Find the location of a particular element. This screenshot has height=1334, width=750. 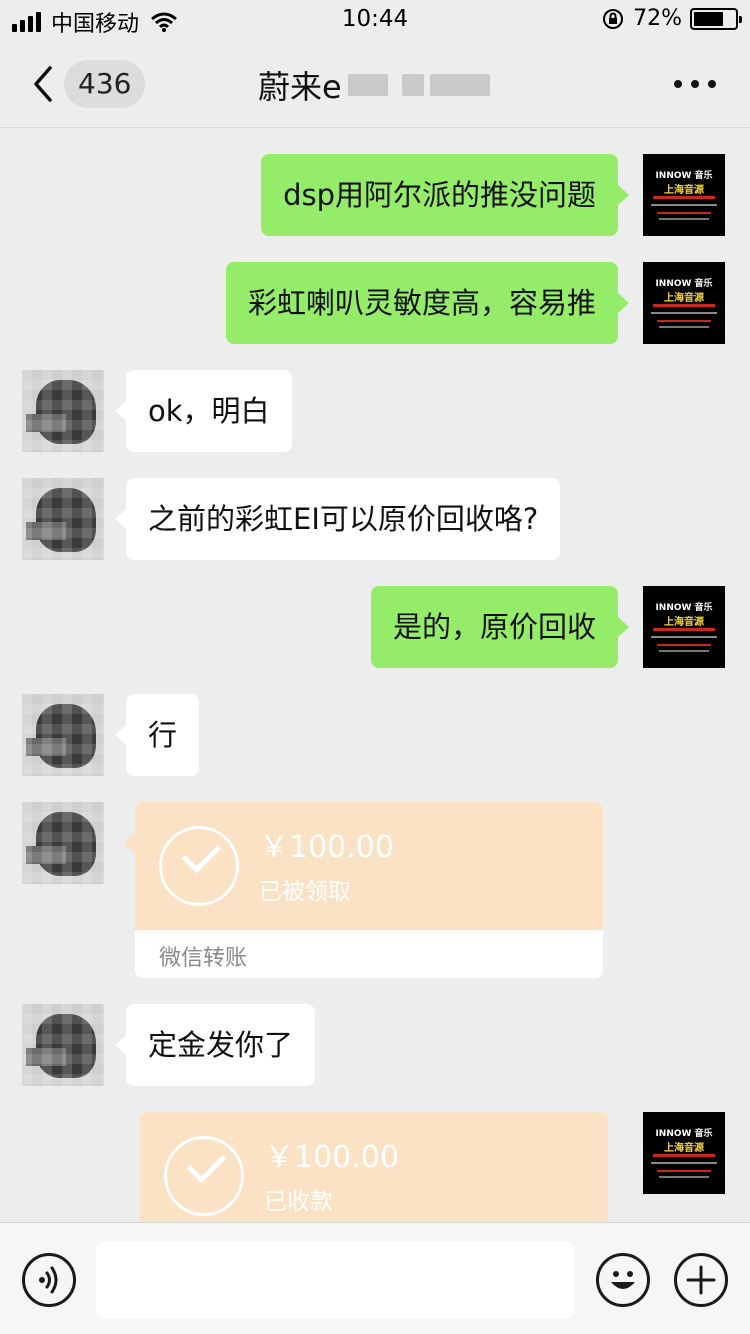

more-options-icon is located at coordinates (695, 84).